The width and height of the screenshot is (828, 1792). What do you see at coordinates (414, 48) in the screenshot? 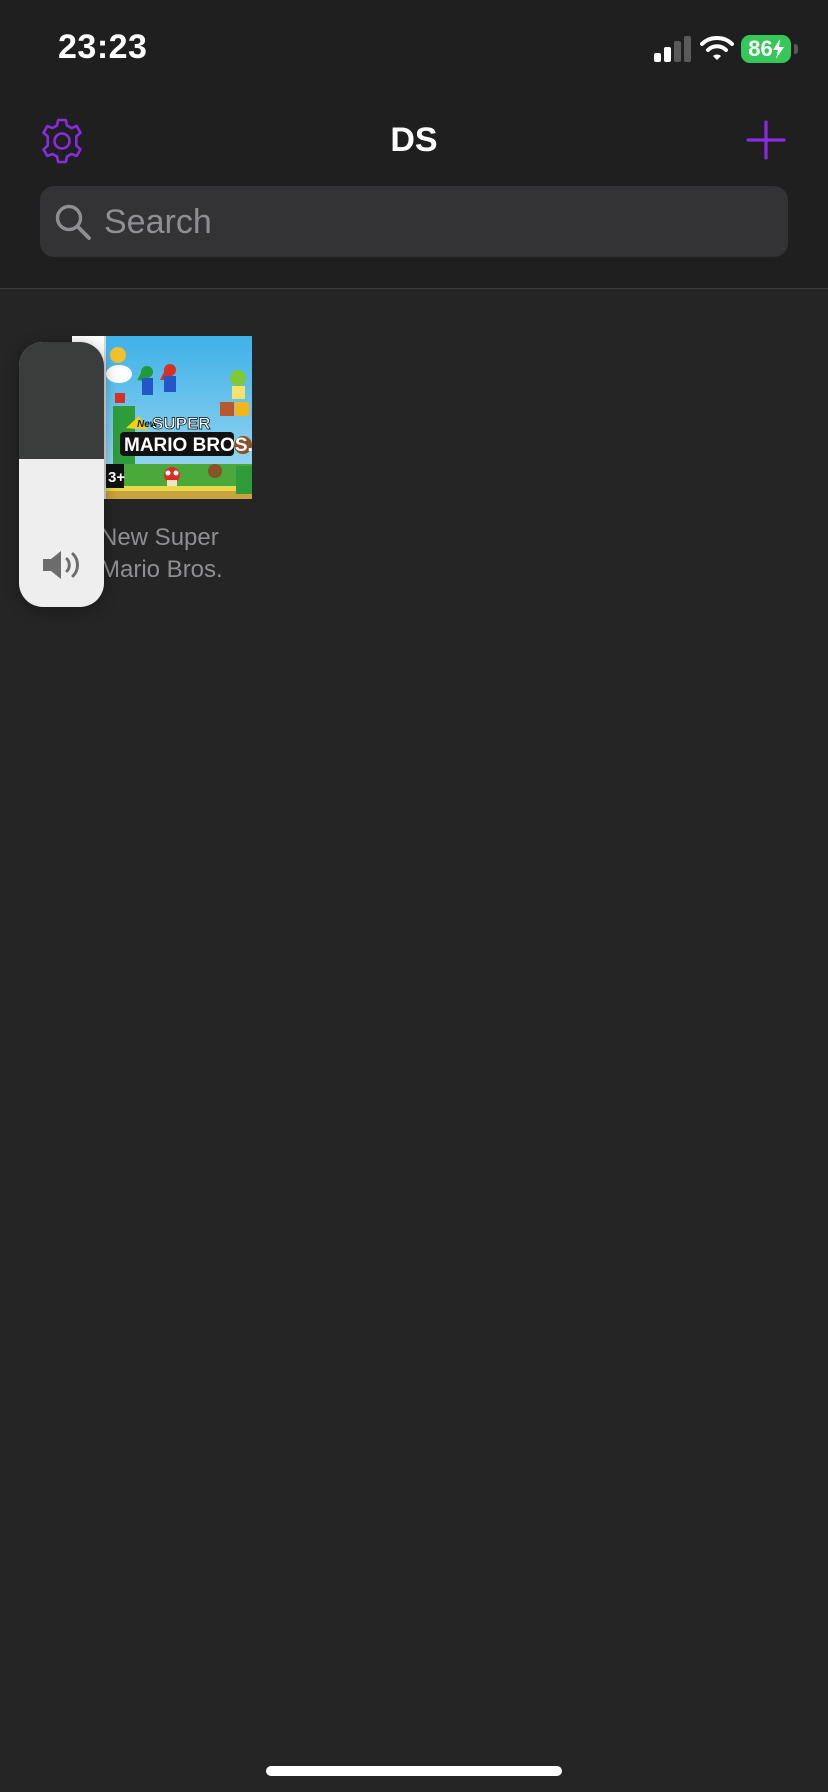
I see `status-bar: 23:23 86` at bounding box center [414, 48].